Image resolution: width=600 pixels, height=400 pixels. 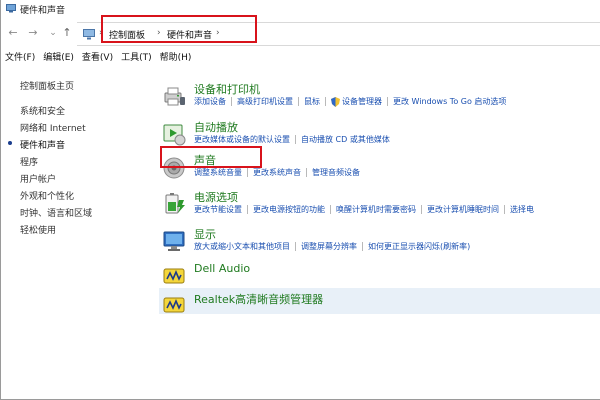 I want to click on link-power-button-function: 更改电源按钮的功能, so click(x=289, y=209).